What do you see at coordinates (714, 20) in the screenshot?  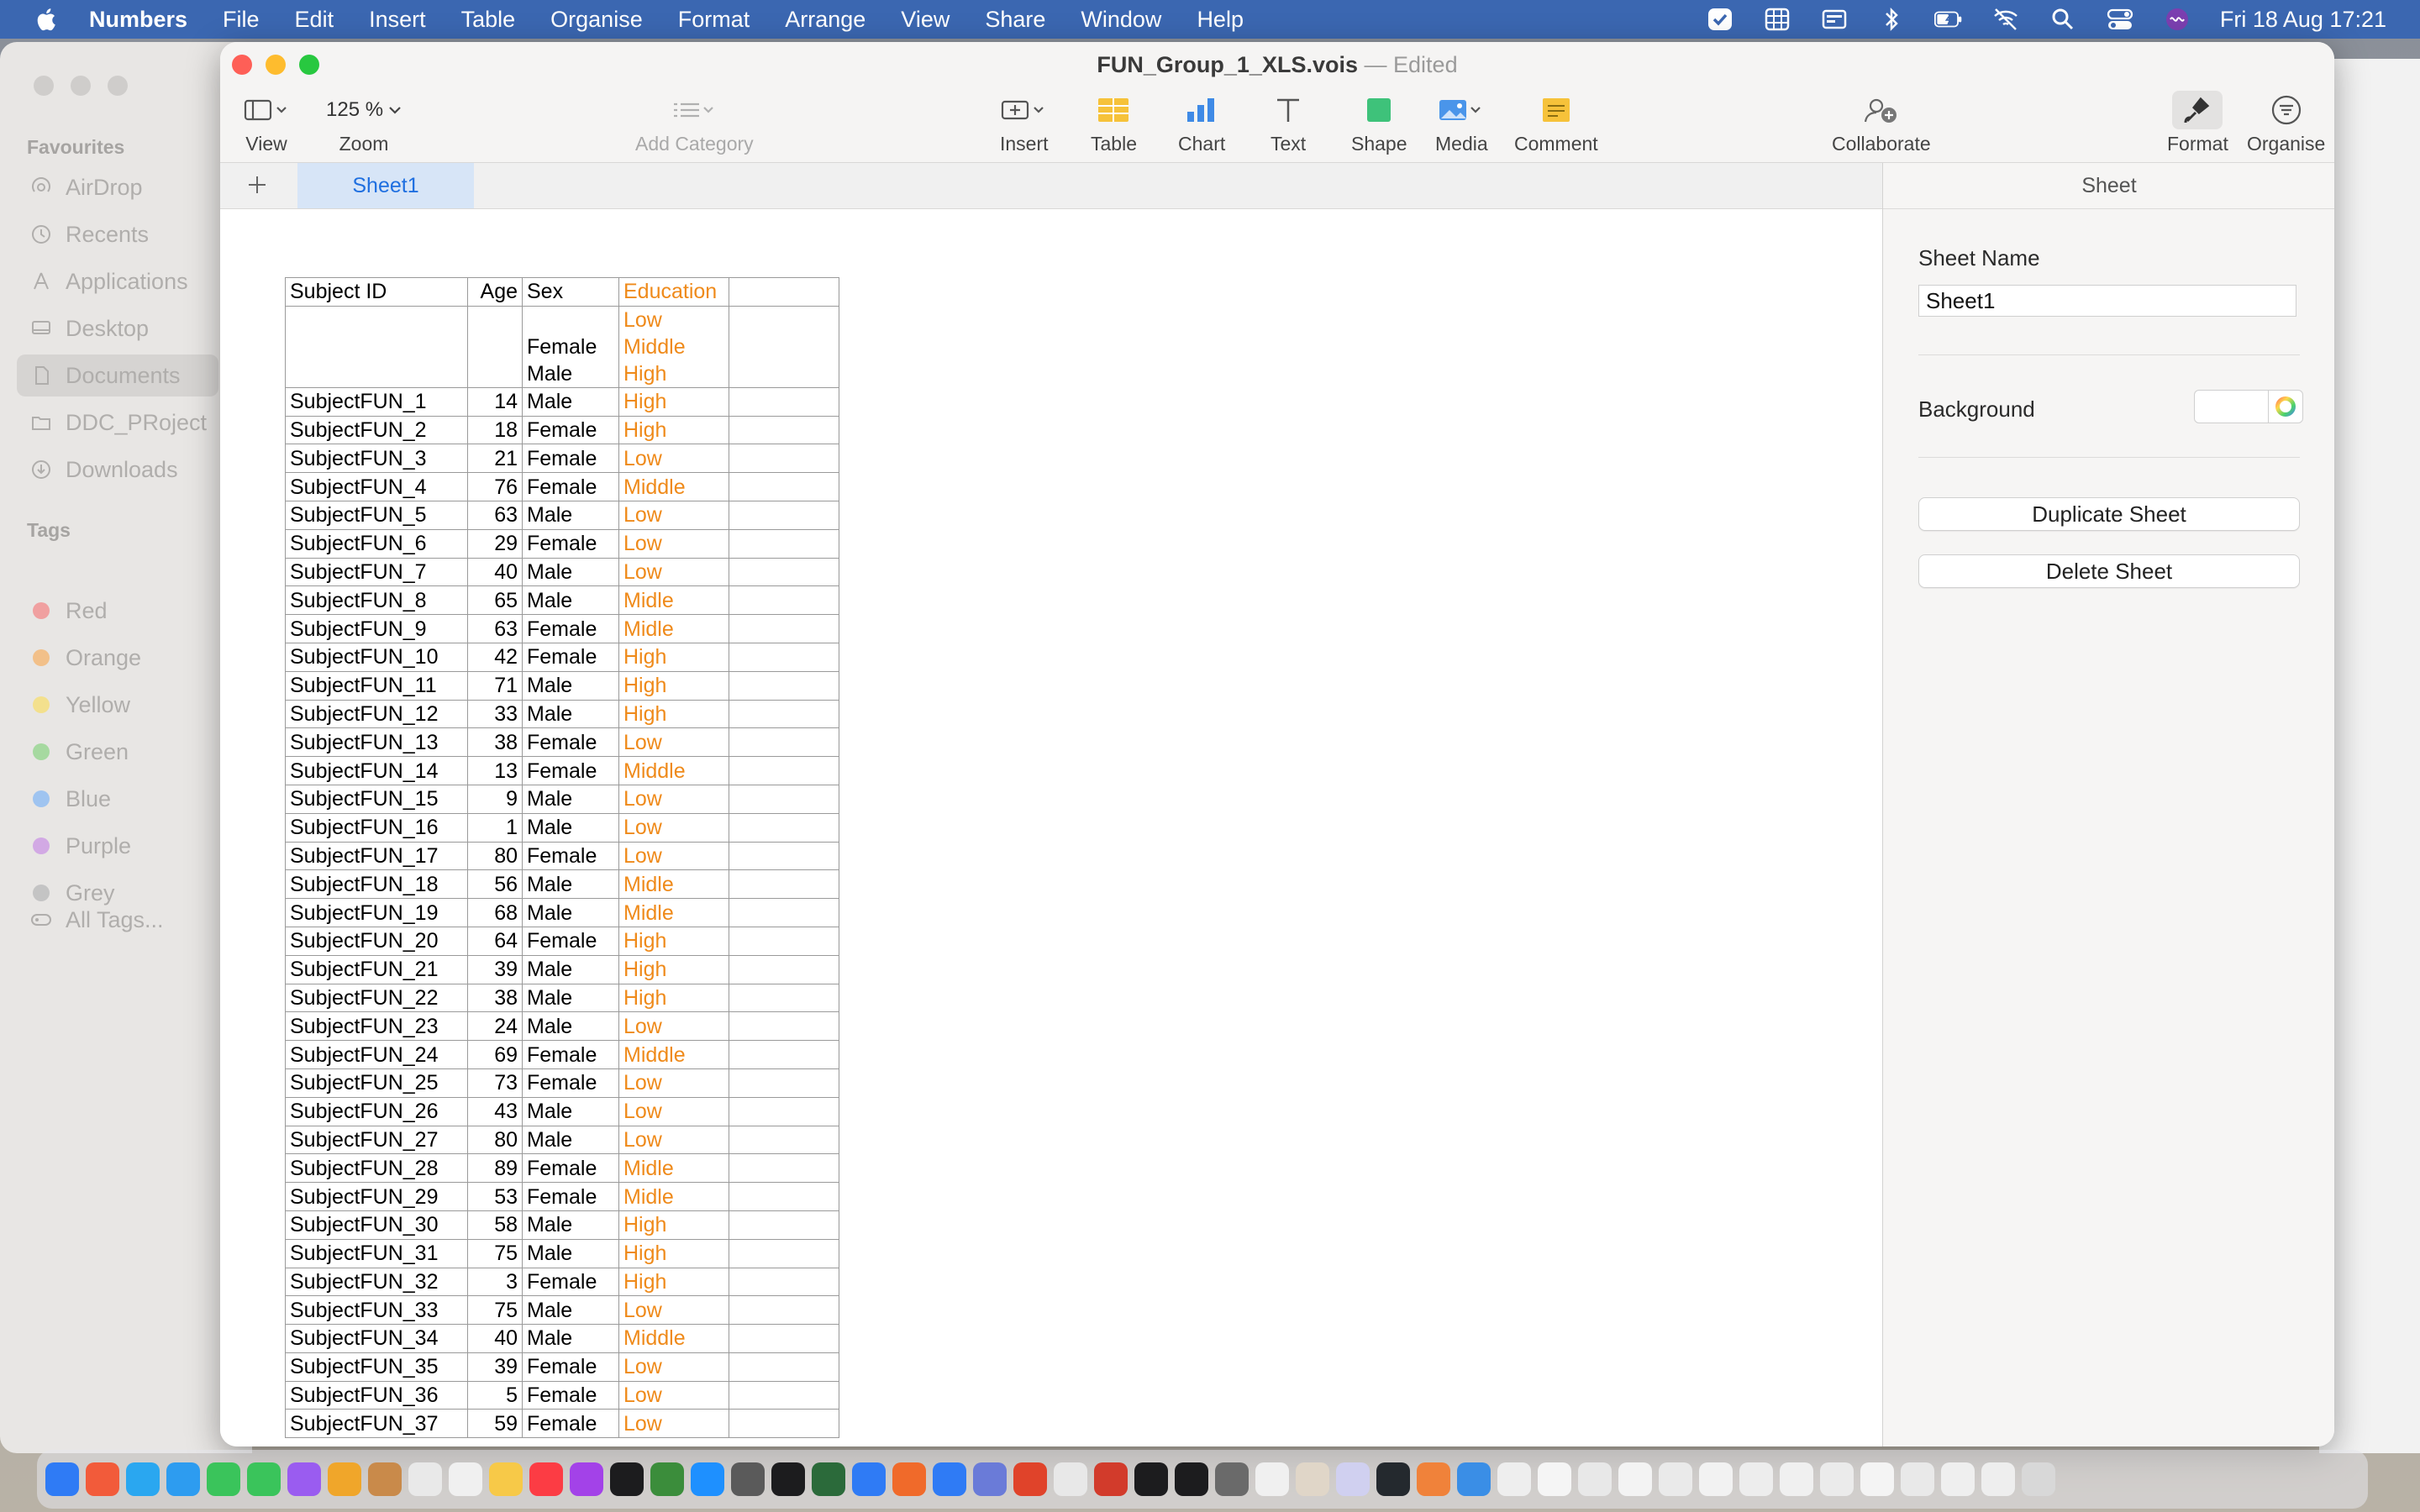 I see `menu-format: Format` at bounding box center [714, 20].